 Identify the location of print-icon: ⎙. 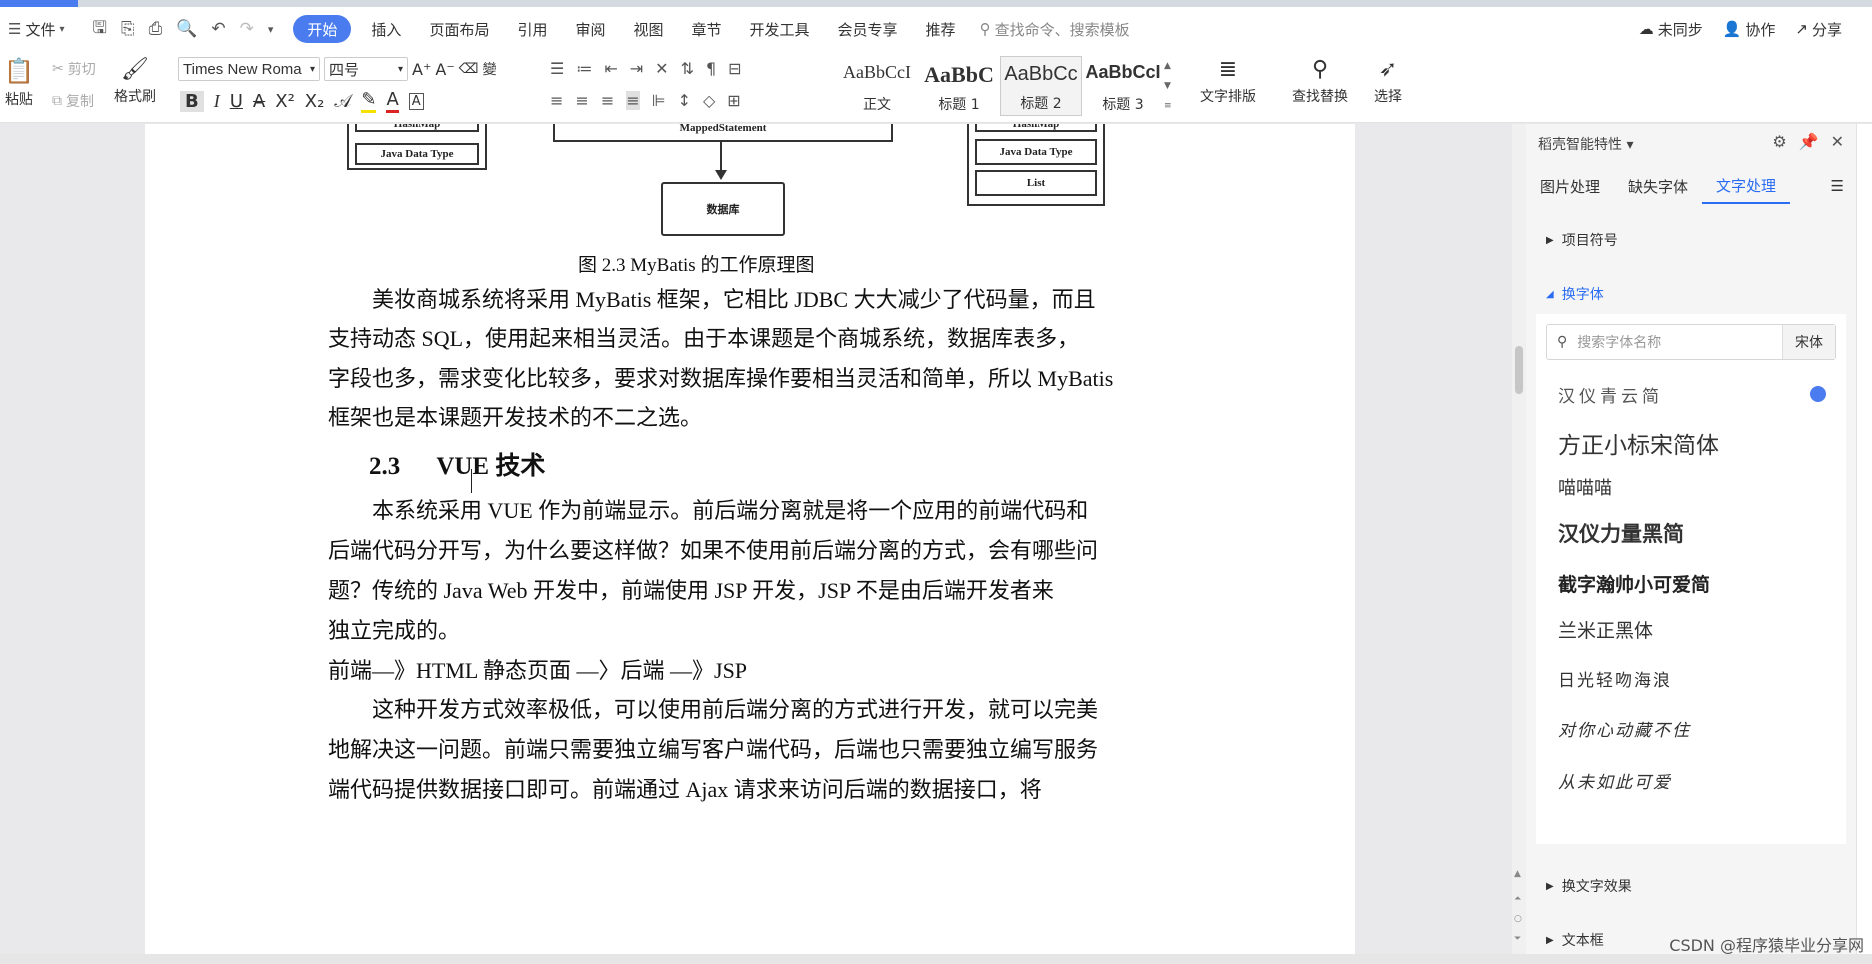
(156, 29).